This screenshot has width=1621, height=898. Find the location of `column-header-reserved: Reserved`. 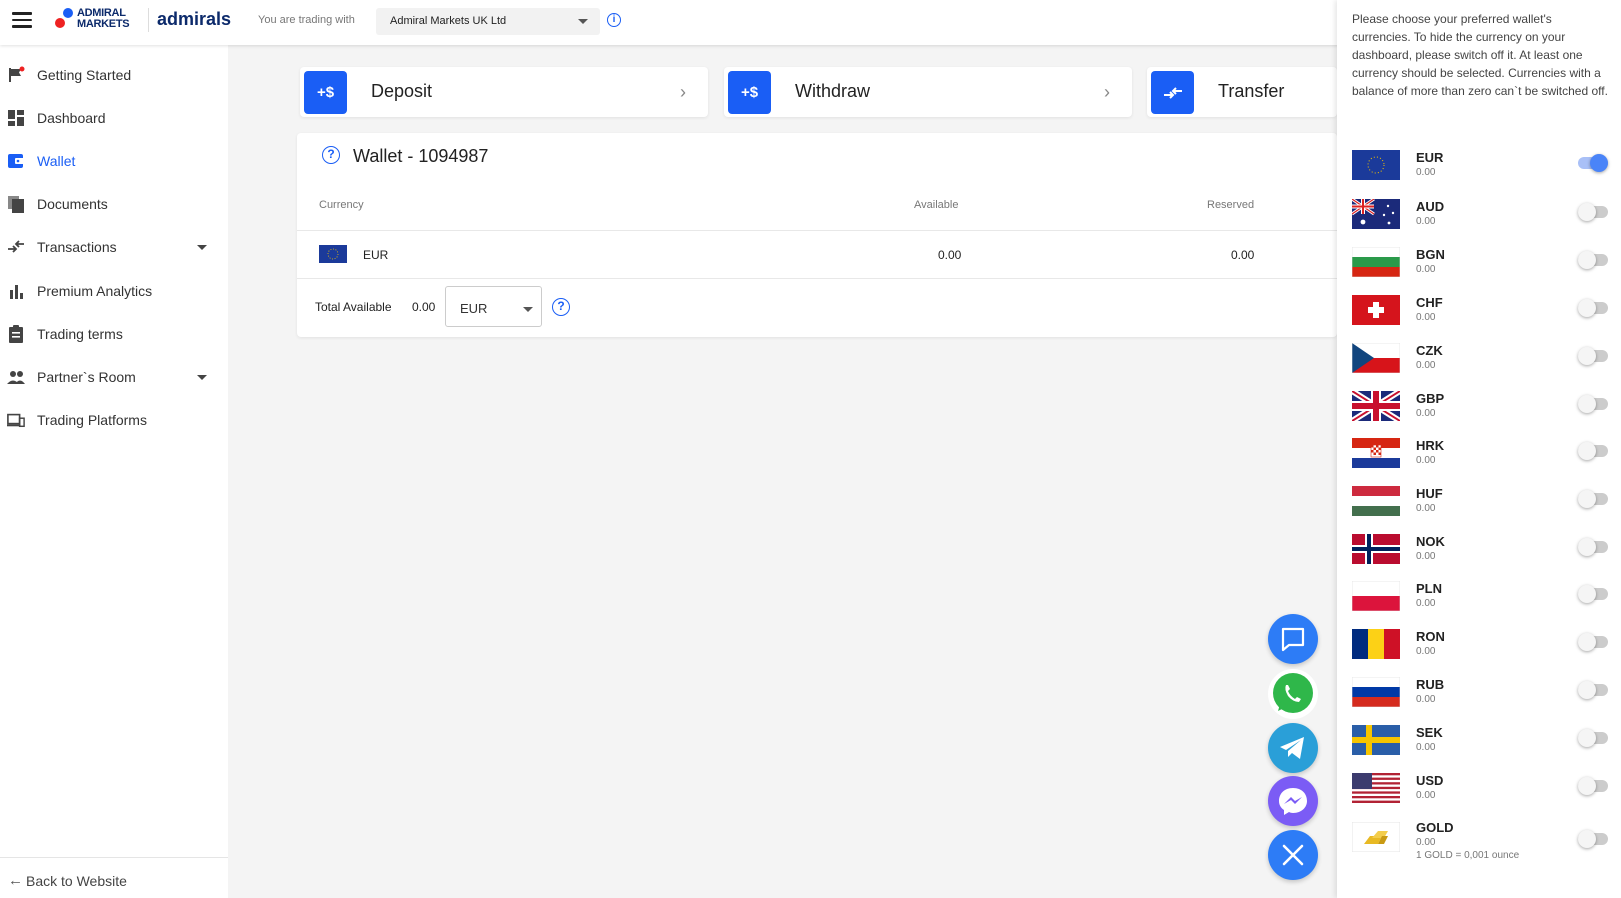

column-header-reserved: Reserved is located at coordinates (1231, 205).